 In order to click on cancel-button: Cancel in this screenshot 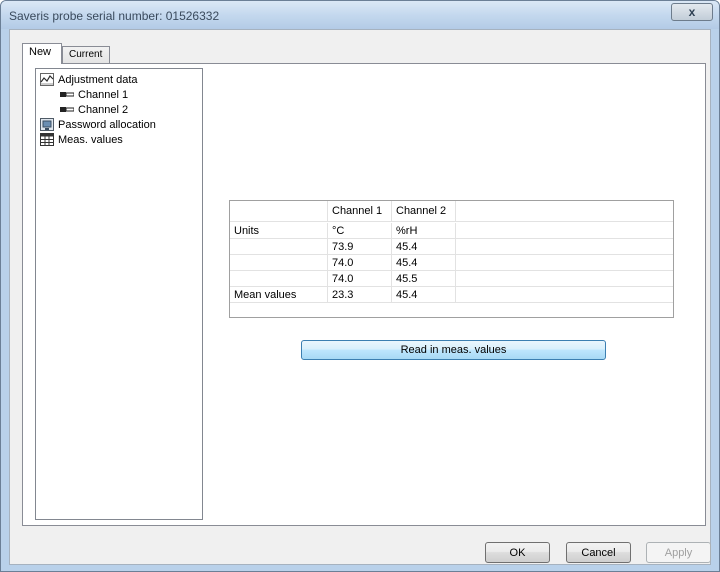, I will do `click(598, 552)`.